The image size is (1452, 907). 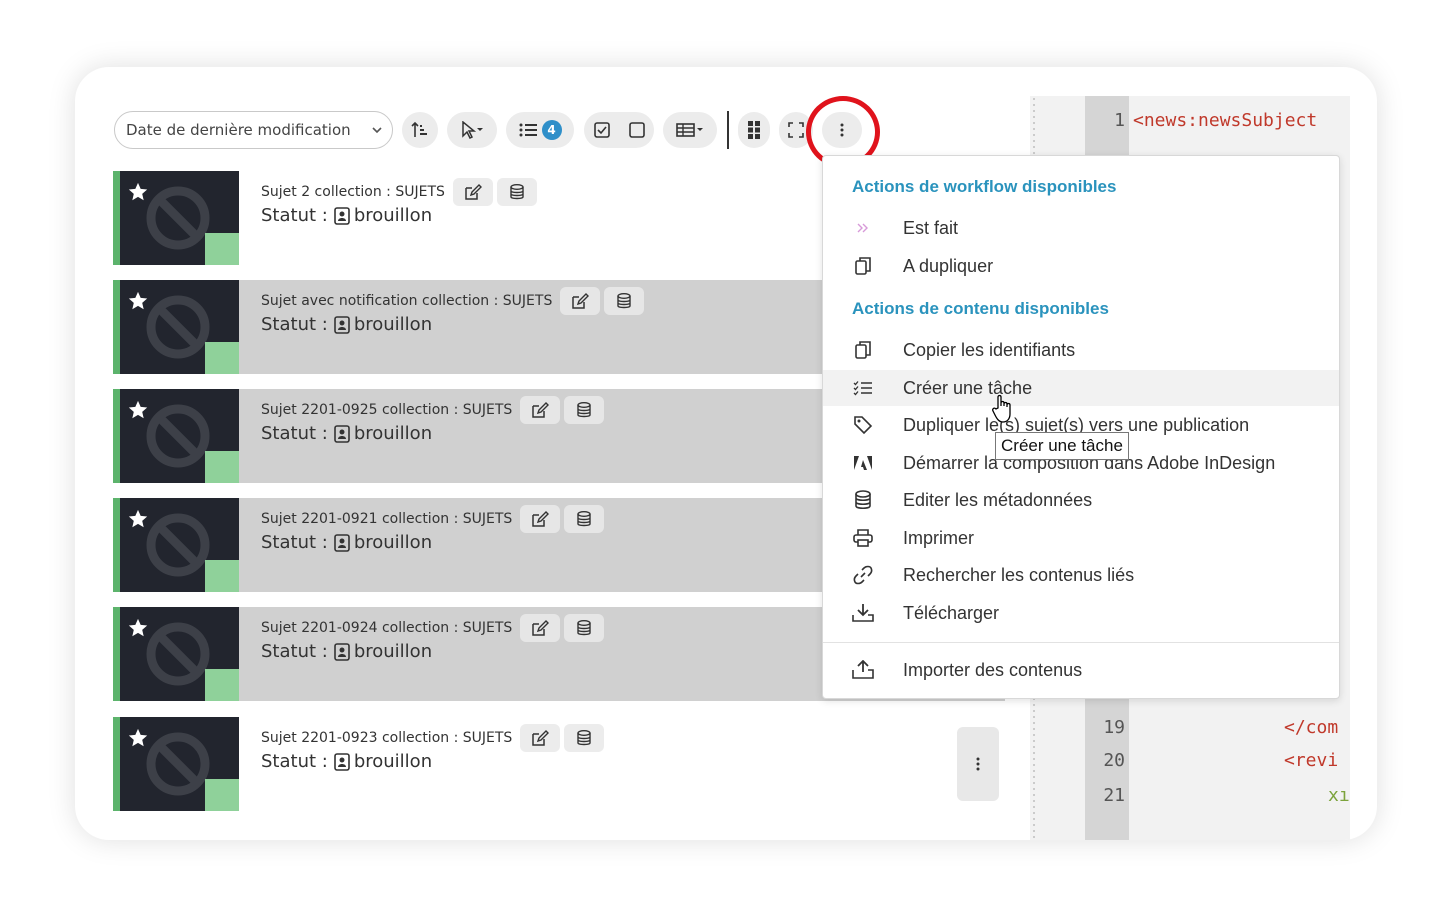 What do you see at coordinates (863, 670) in the screenshot?
I see `upload-icon` at bounding box center [863, 670].